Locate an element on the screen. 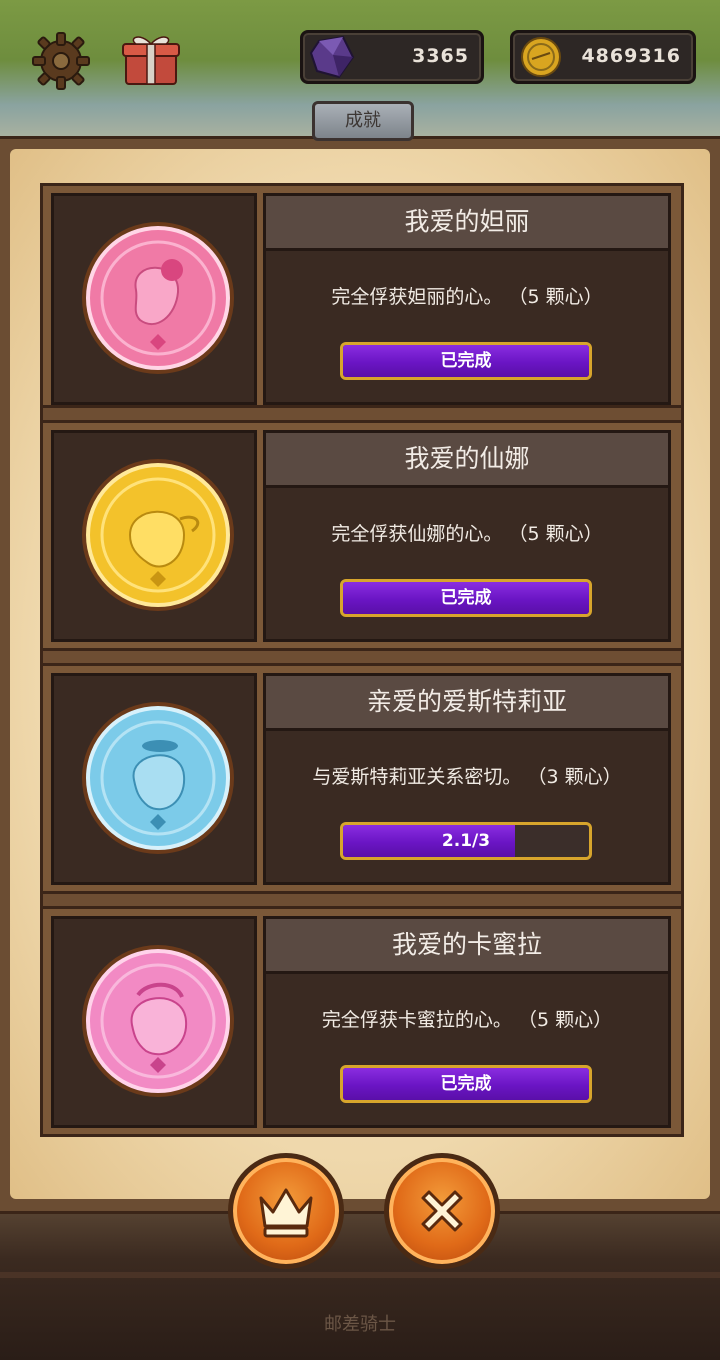 The image size is (720, 1360). app-footer-title: 邮差骑士 is located at coordinates (360, 1324).